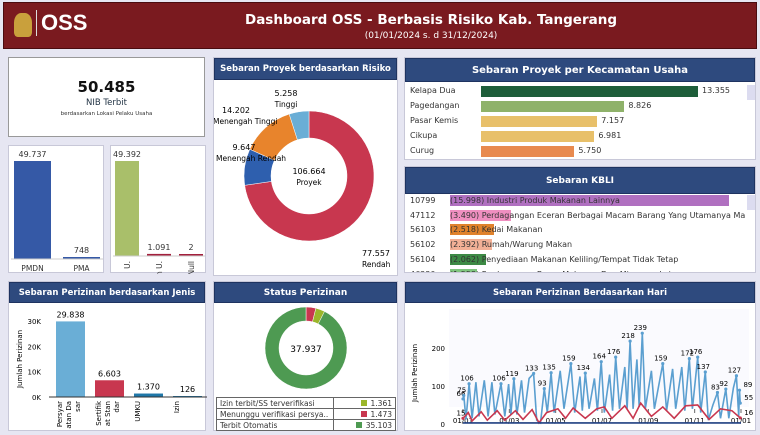 The width and height of the screenshot is (760, 435). Describe the element at coordinates (306, 403) in the screenshot. I see `legend-row: Izin terbit/SS terverifikasi 1.361` at that location.